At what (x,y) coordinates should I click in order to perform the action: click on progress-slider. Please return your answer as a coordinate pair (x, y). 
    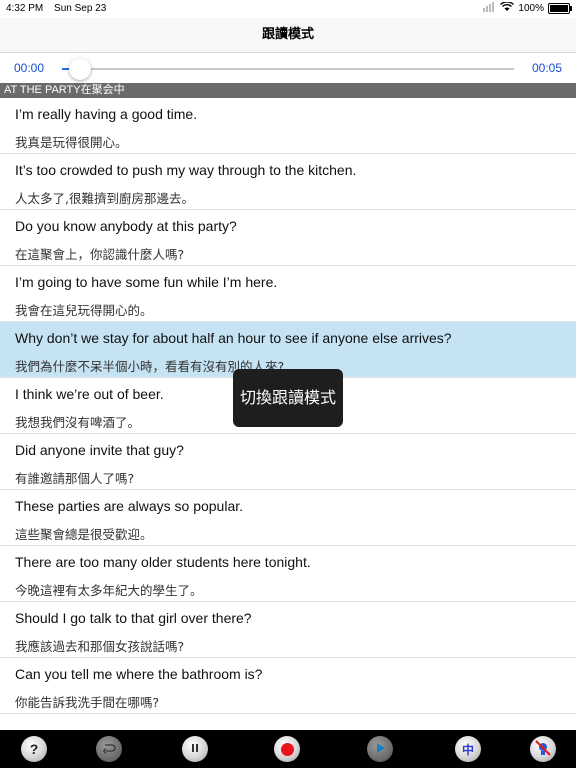
    Looking at the image, I should click on (288, 69).